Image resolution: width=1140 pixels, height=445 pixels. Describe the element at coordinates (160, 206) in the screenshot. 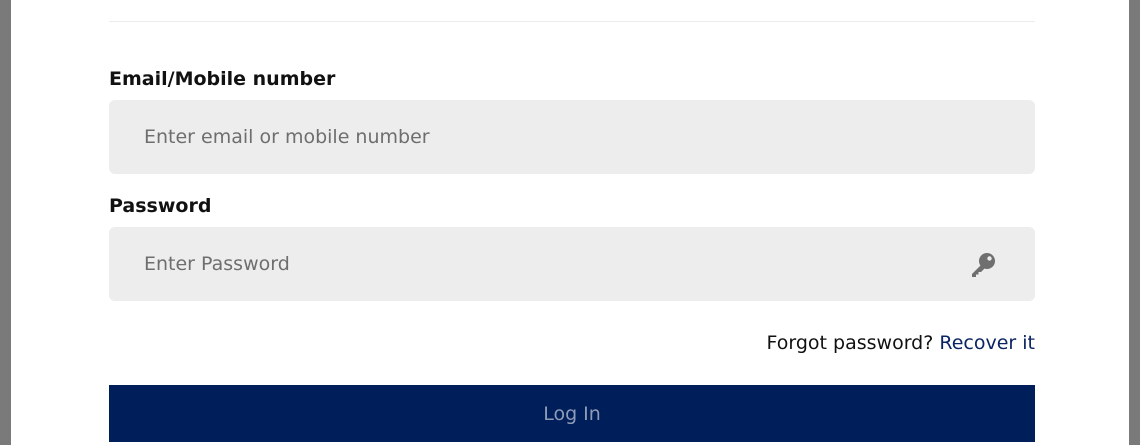

I see `password-label: Password` at that location.